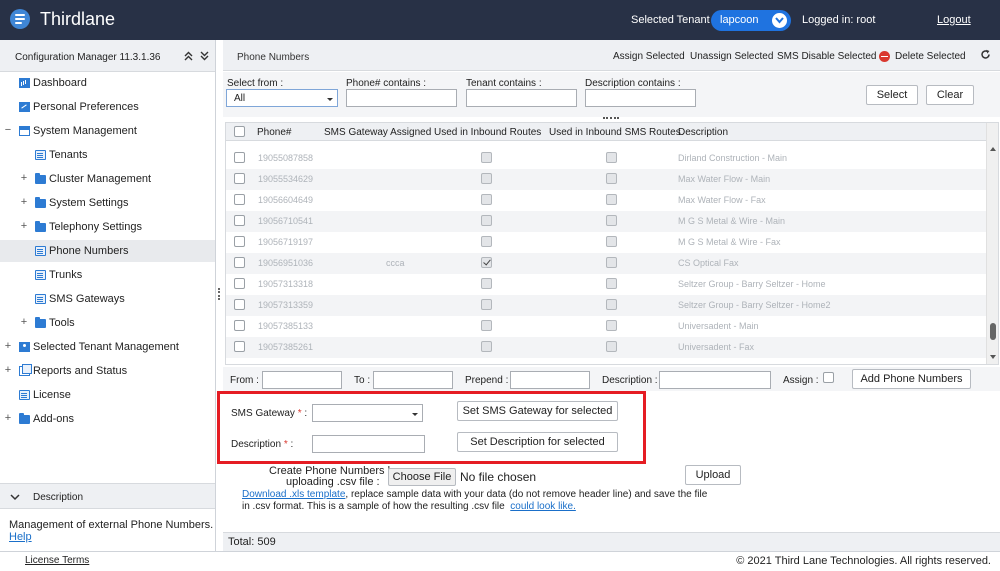 This screenshot has height=571, width=1000. I want to click on collapse-toggle: −, so click(8, 130).